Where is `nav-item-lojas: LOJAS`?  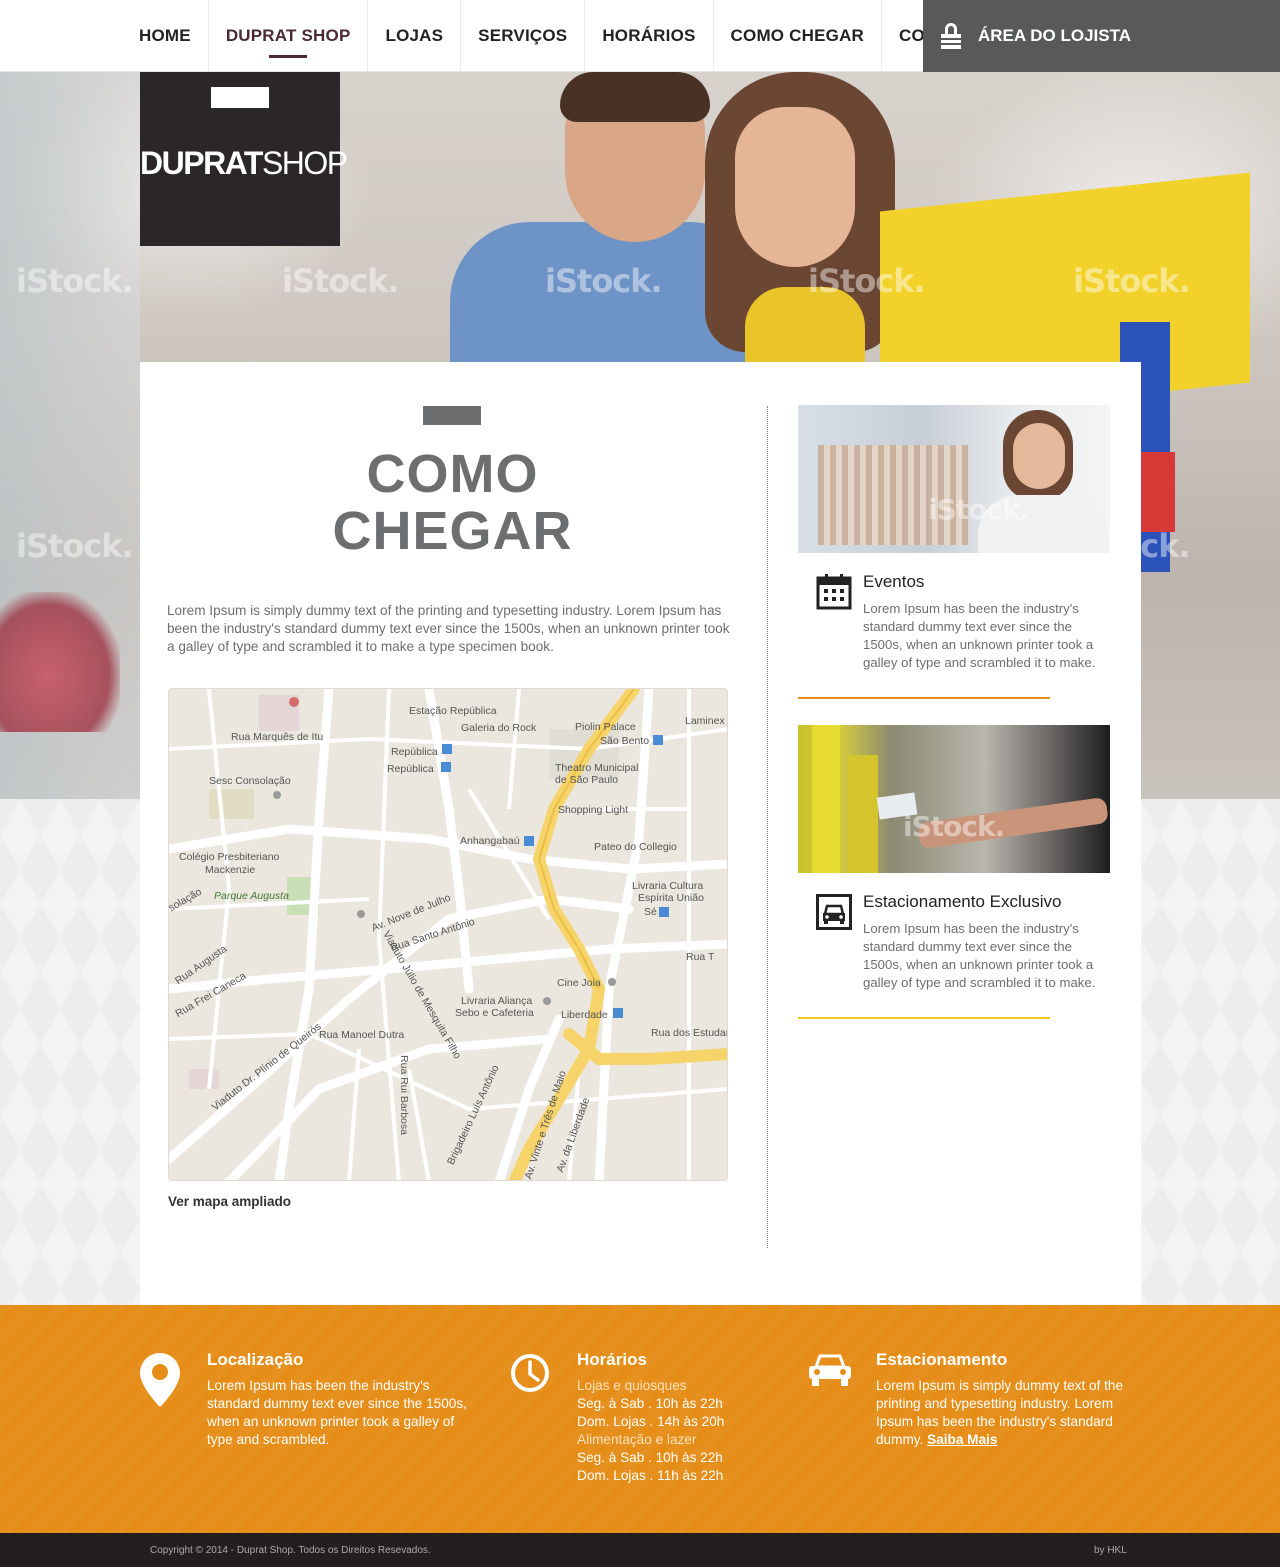
nav-item-lojas: LOJAS is located at coordinates (415, 36).